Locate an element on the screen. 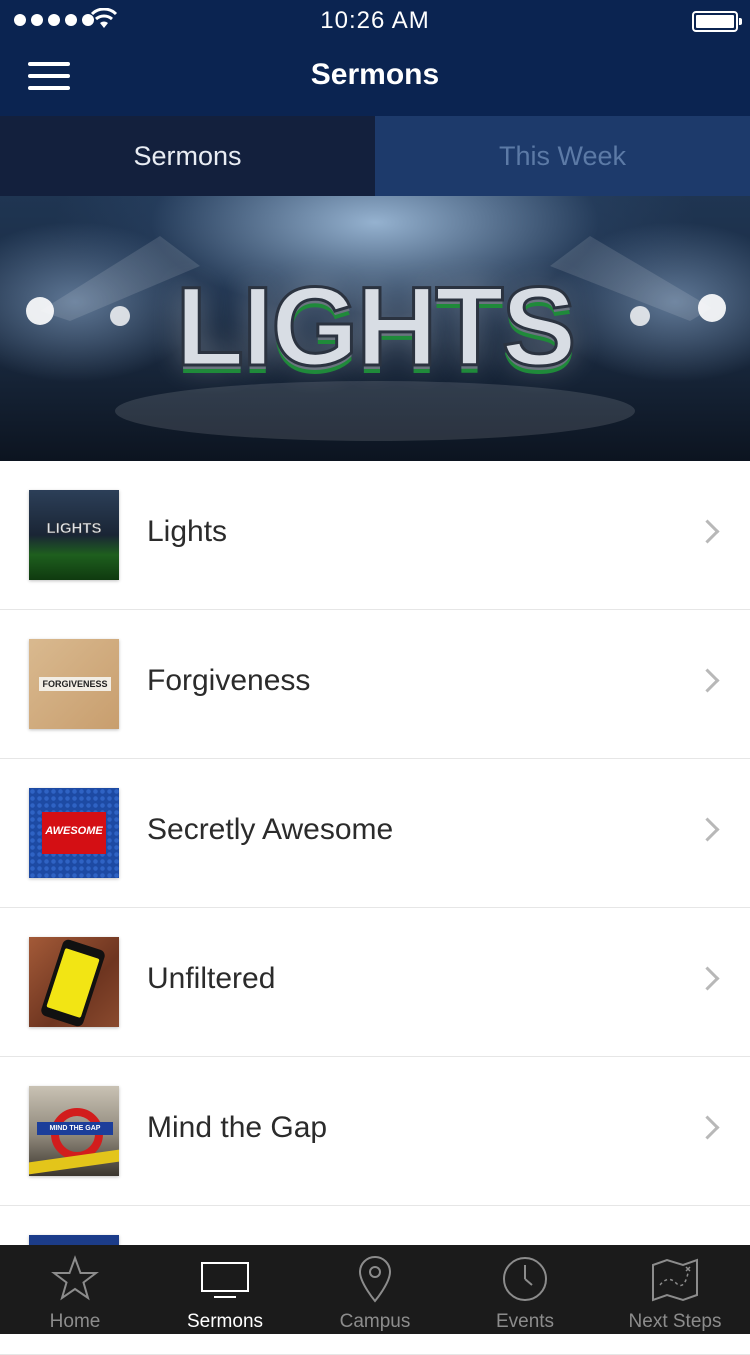  map-pin-icon is located at coordinates (375, 1279).